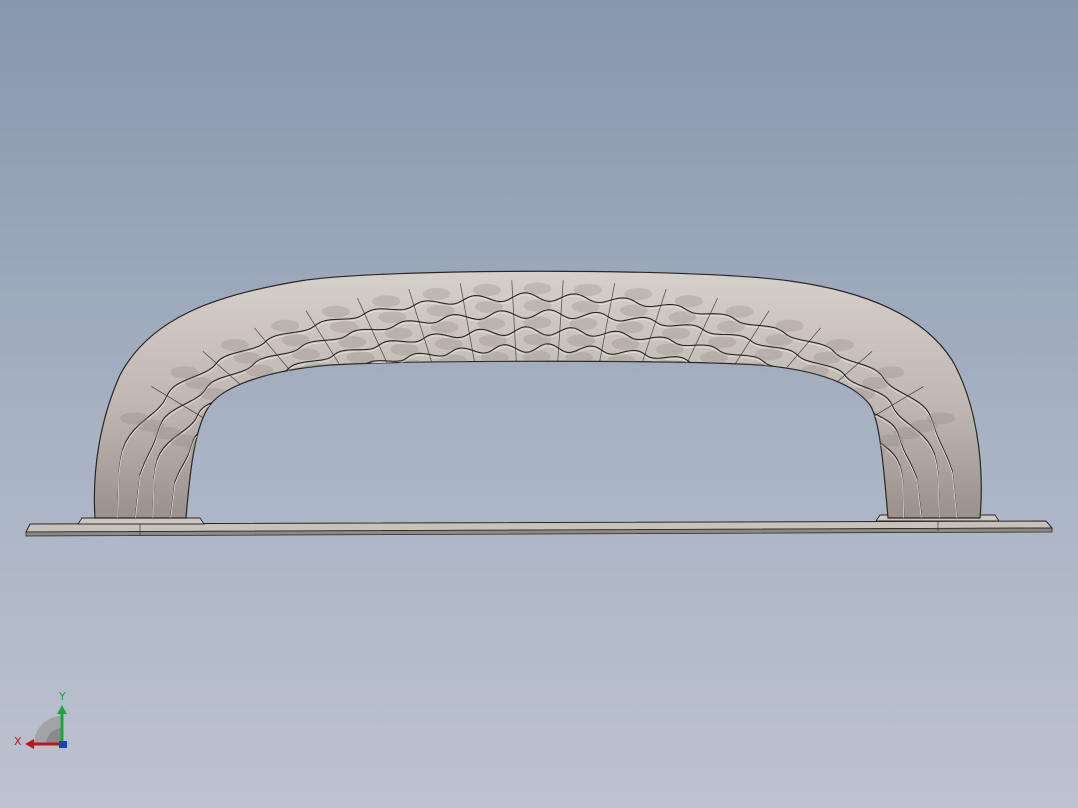  What do you see at coordinates (62, 696) in the screenshot?
I see `y-axis-label: Y` at bounding box center [62, 696].